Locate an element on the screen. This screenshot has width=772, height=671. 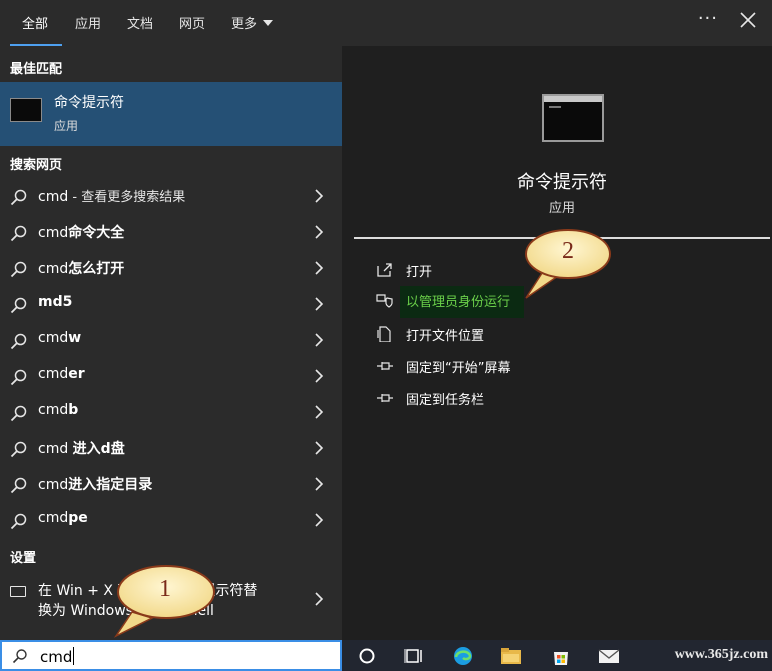
open-icon is located at coordinates (384, 270).